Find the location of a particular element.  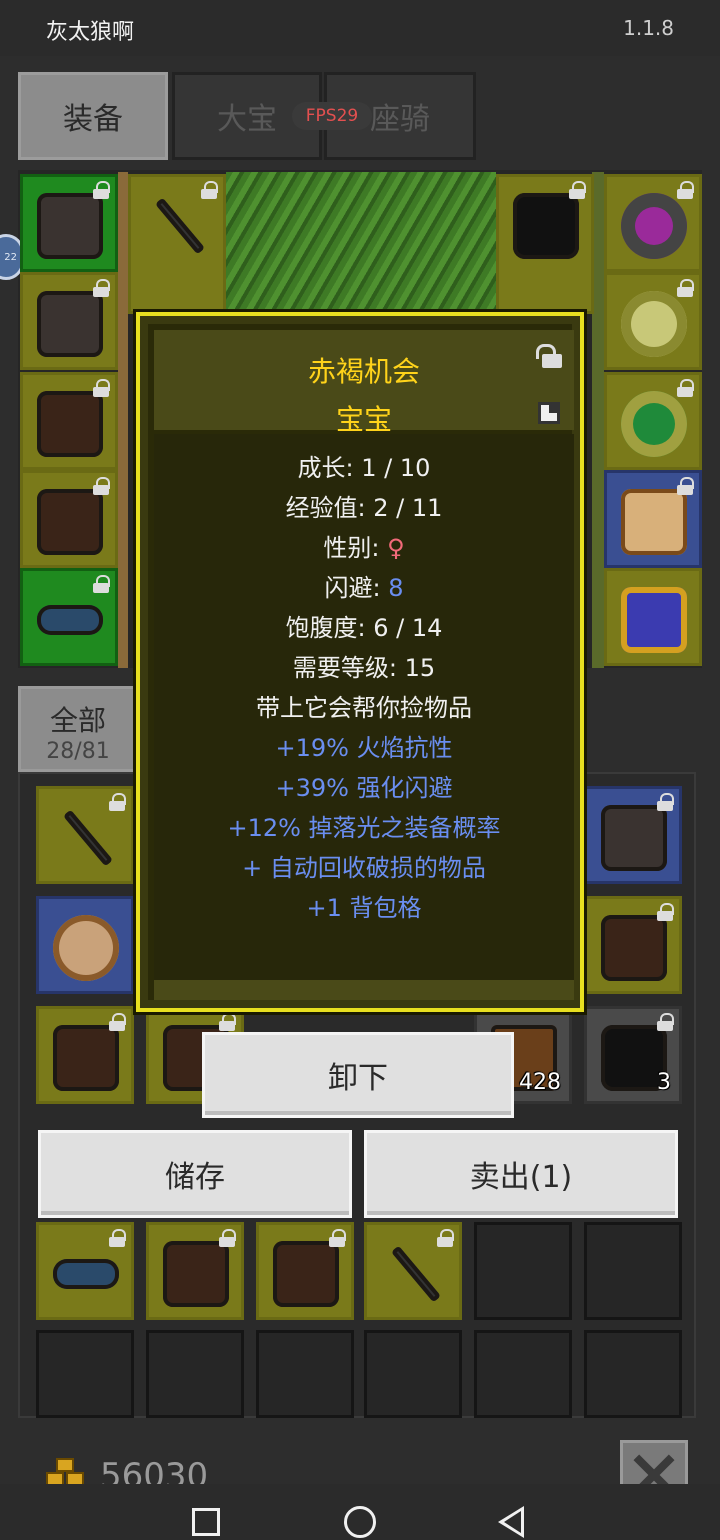

filter-count: 28/81 is located at coordinates (78, 751).